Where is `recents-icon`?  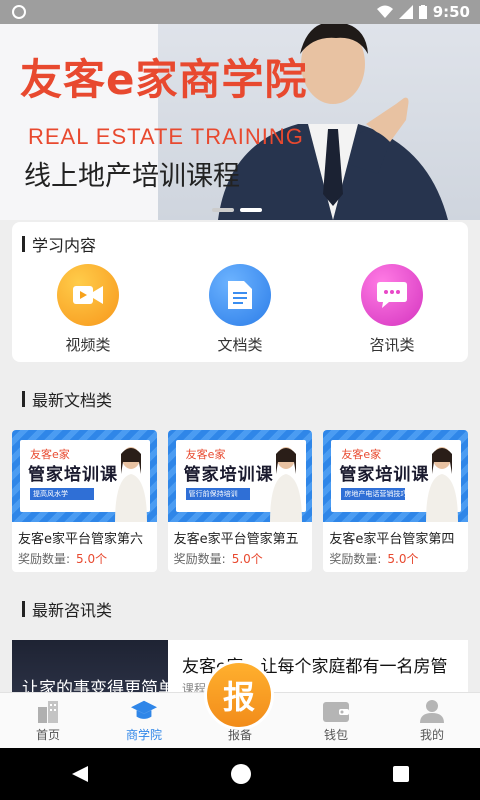
recents-icon is located at coordinates (401, 774).